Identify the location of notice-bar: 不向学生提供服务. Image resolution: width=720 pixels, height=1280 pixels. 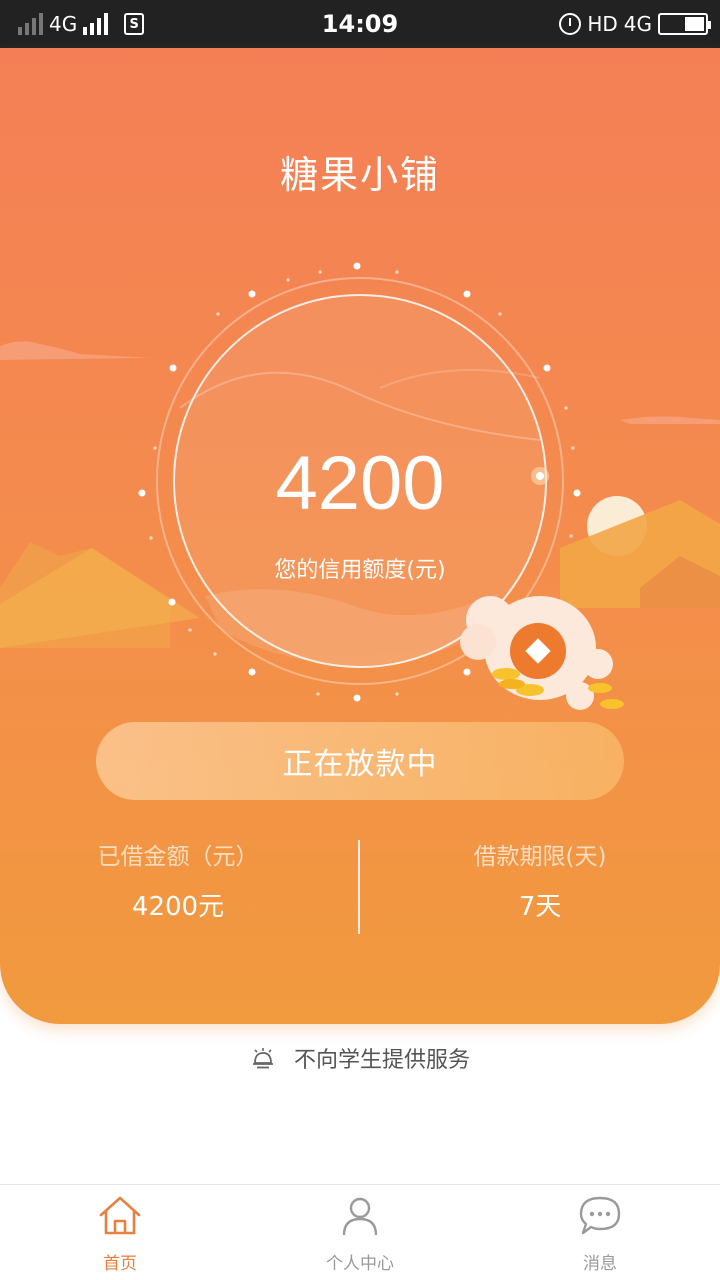
(360, 1058).